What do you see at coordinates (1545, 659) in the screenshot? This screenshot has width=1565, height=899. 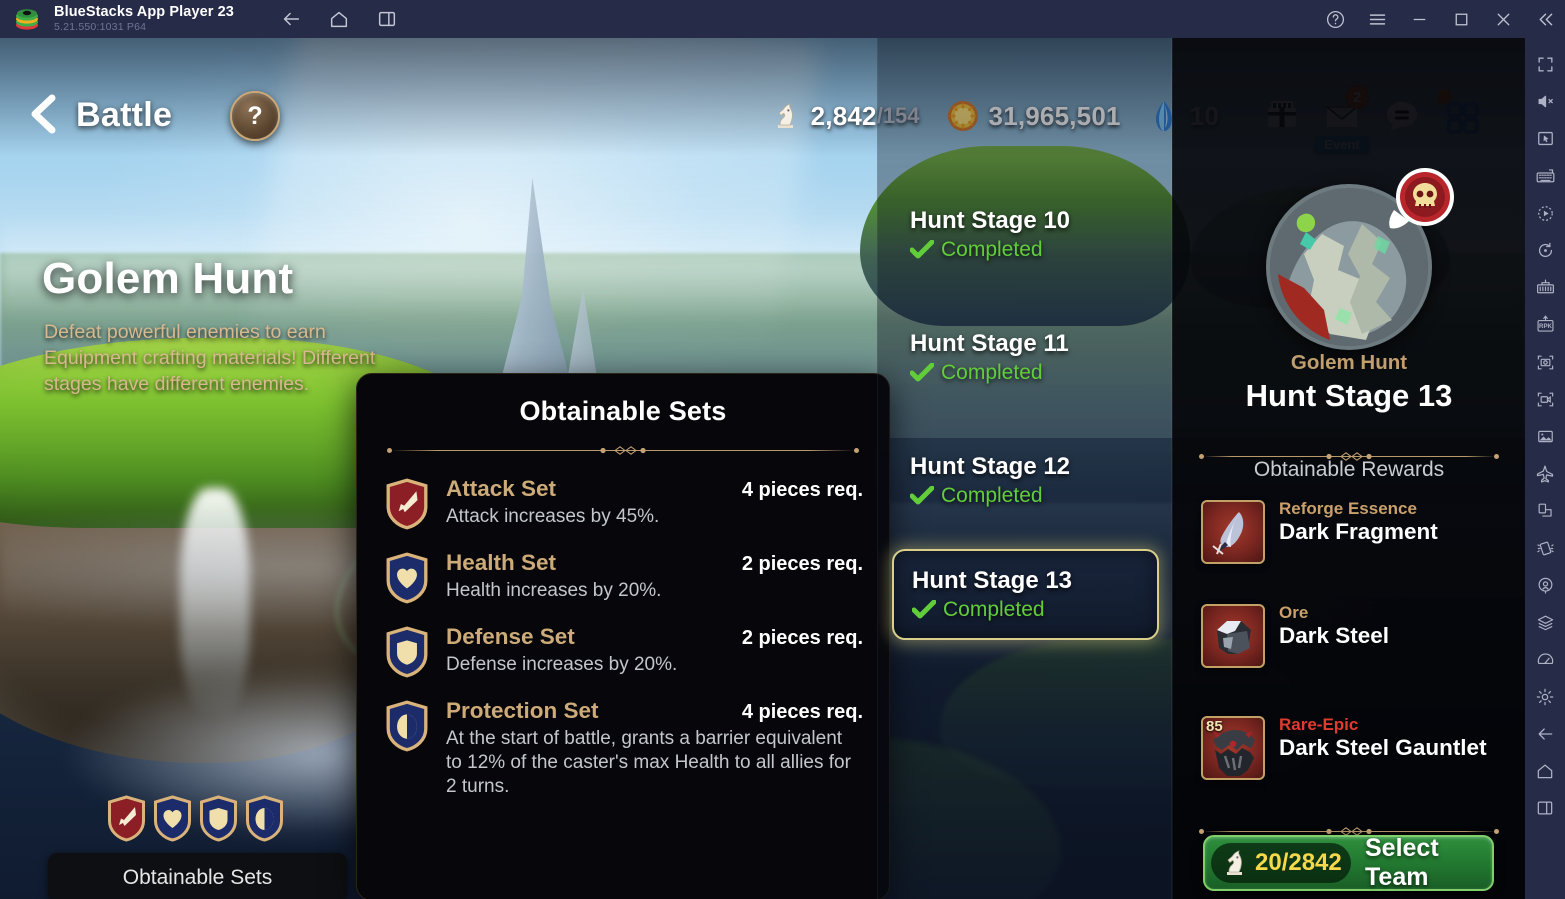 I see `performance-icon` at bounding box center [1545, 659].